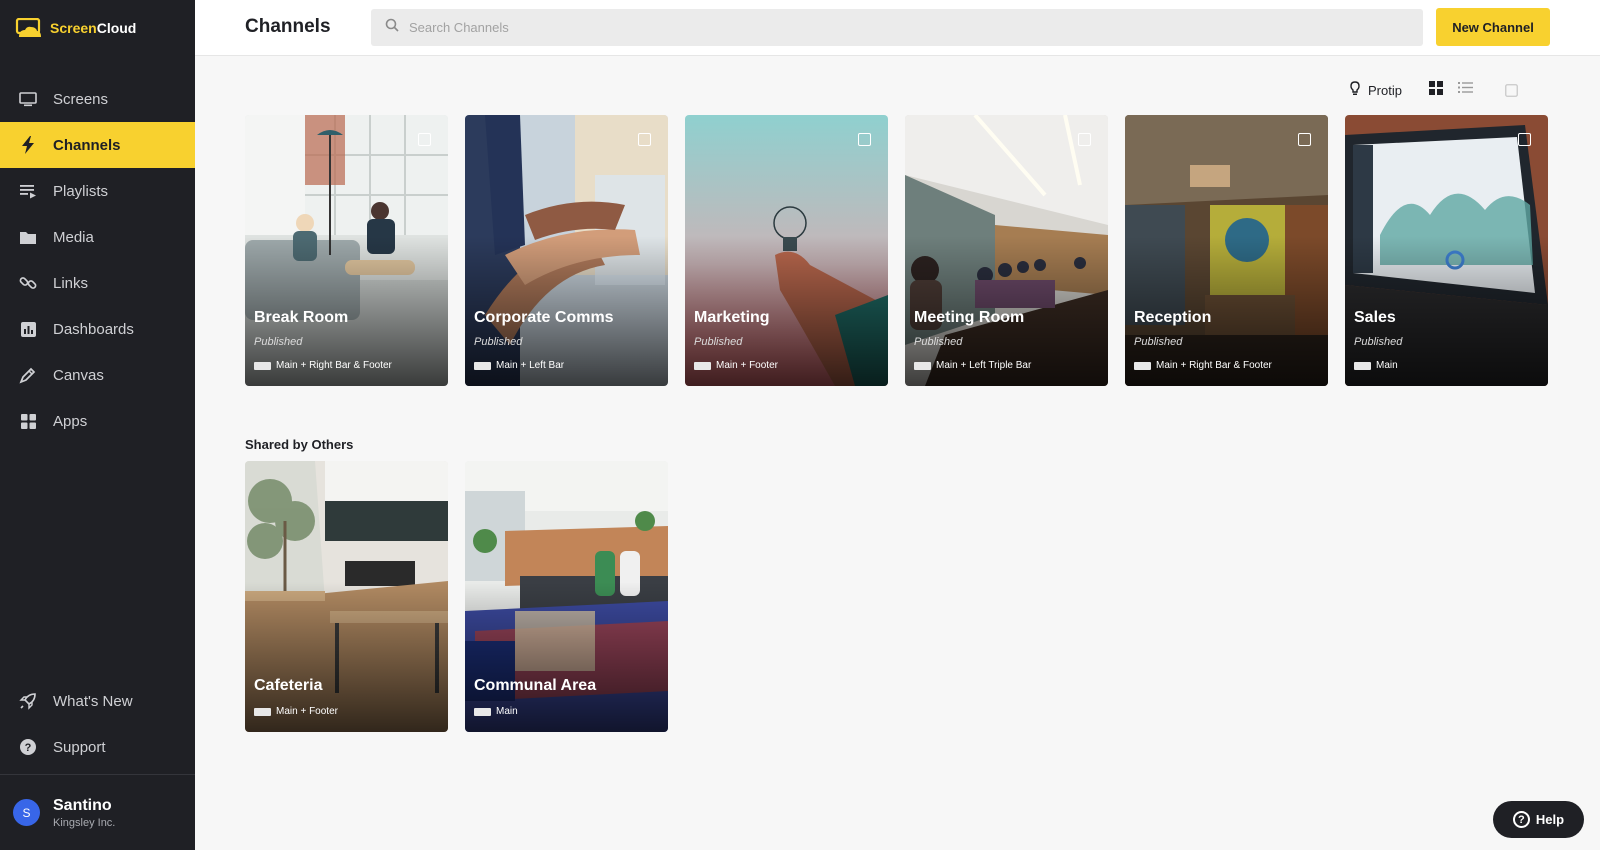  What do you see at coordinates (1446, 250) in the screenshot?
I see `channel-card-sales: Sales Published Main` at bounding box center [1446, 250].